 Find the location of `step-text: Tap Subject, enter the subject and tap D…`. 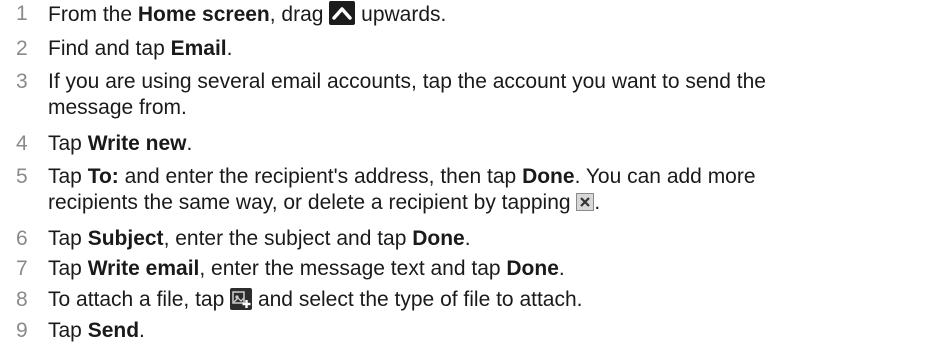

step-text: Tap Subject, enter the subject and tap D… is located at coordinates (259, 238).